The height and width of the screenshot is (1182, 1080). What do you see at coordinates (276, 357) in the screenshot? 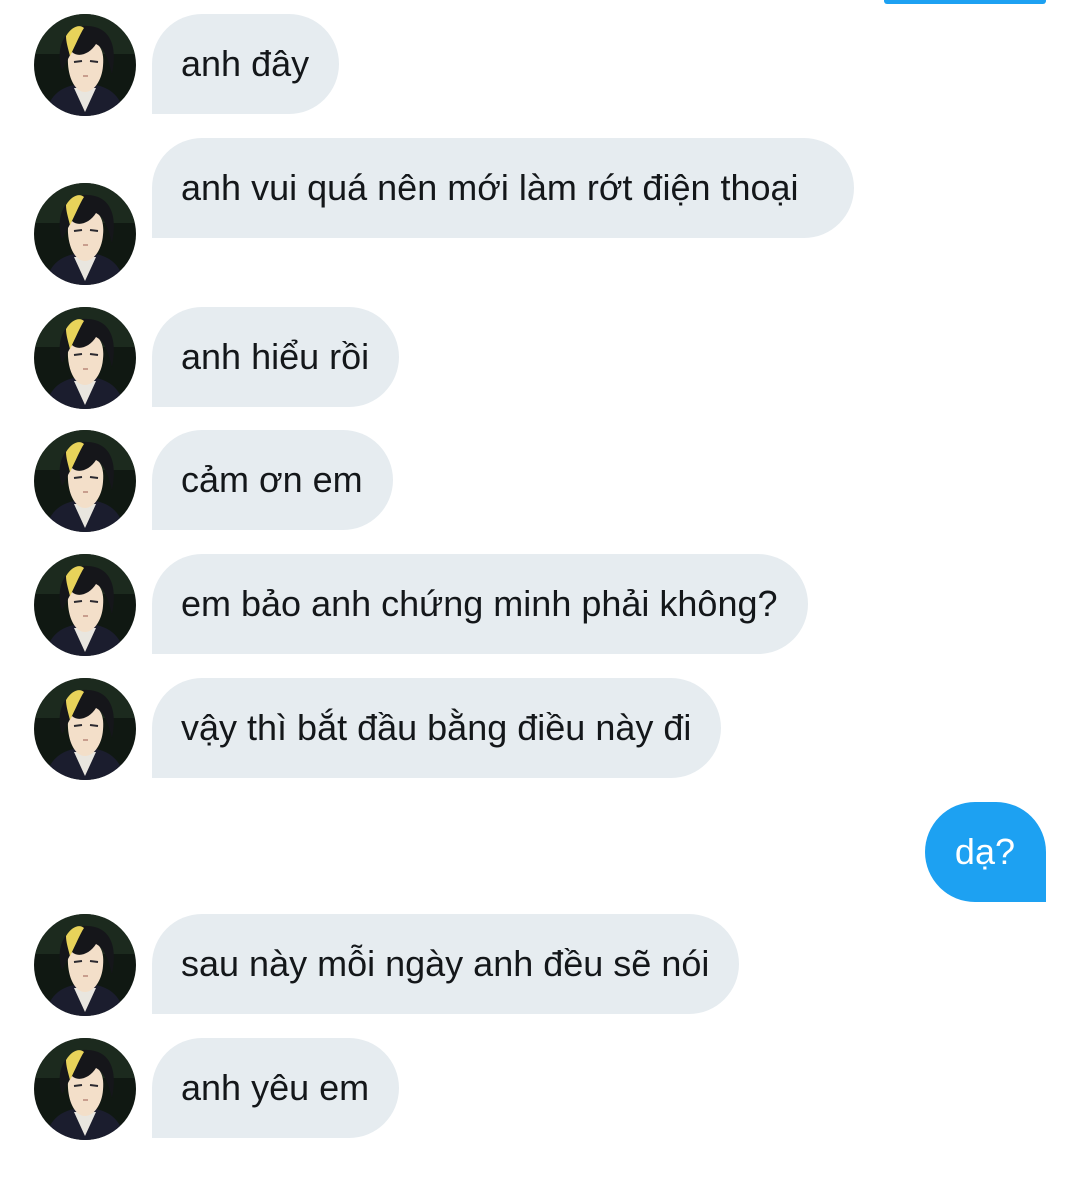
I see `received-message-bubble: anh hiểu rồi` at bounding box center [276, 357].